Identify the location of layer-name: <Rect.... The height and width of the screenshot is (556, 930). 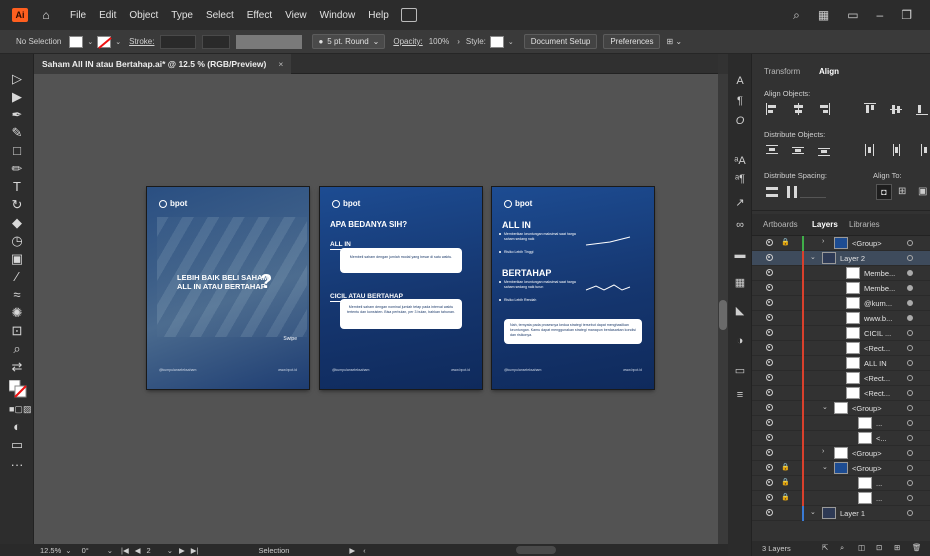
(877, 378).